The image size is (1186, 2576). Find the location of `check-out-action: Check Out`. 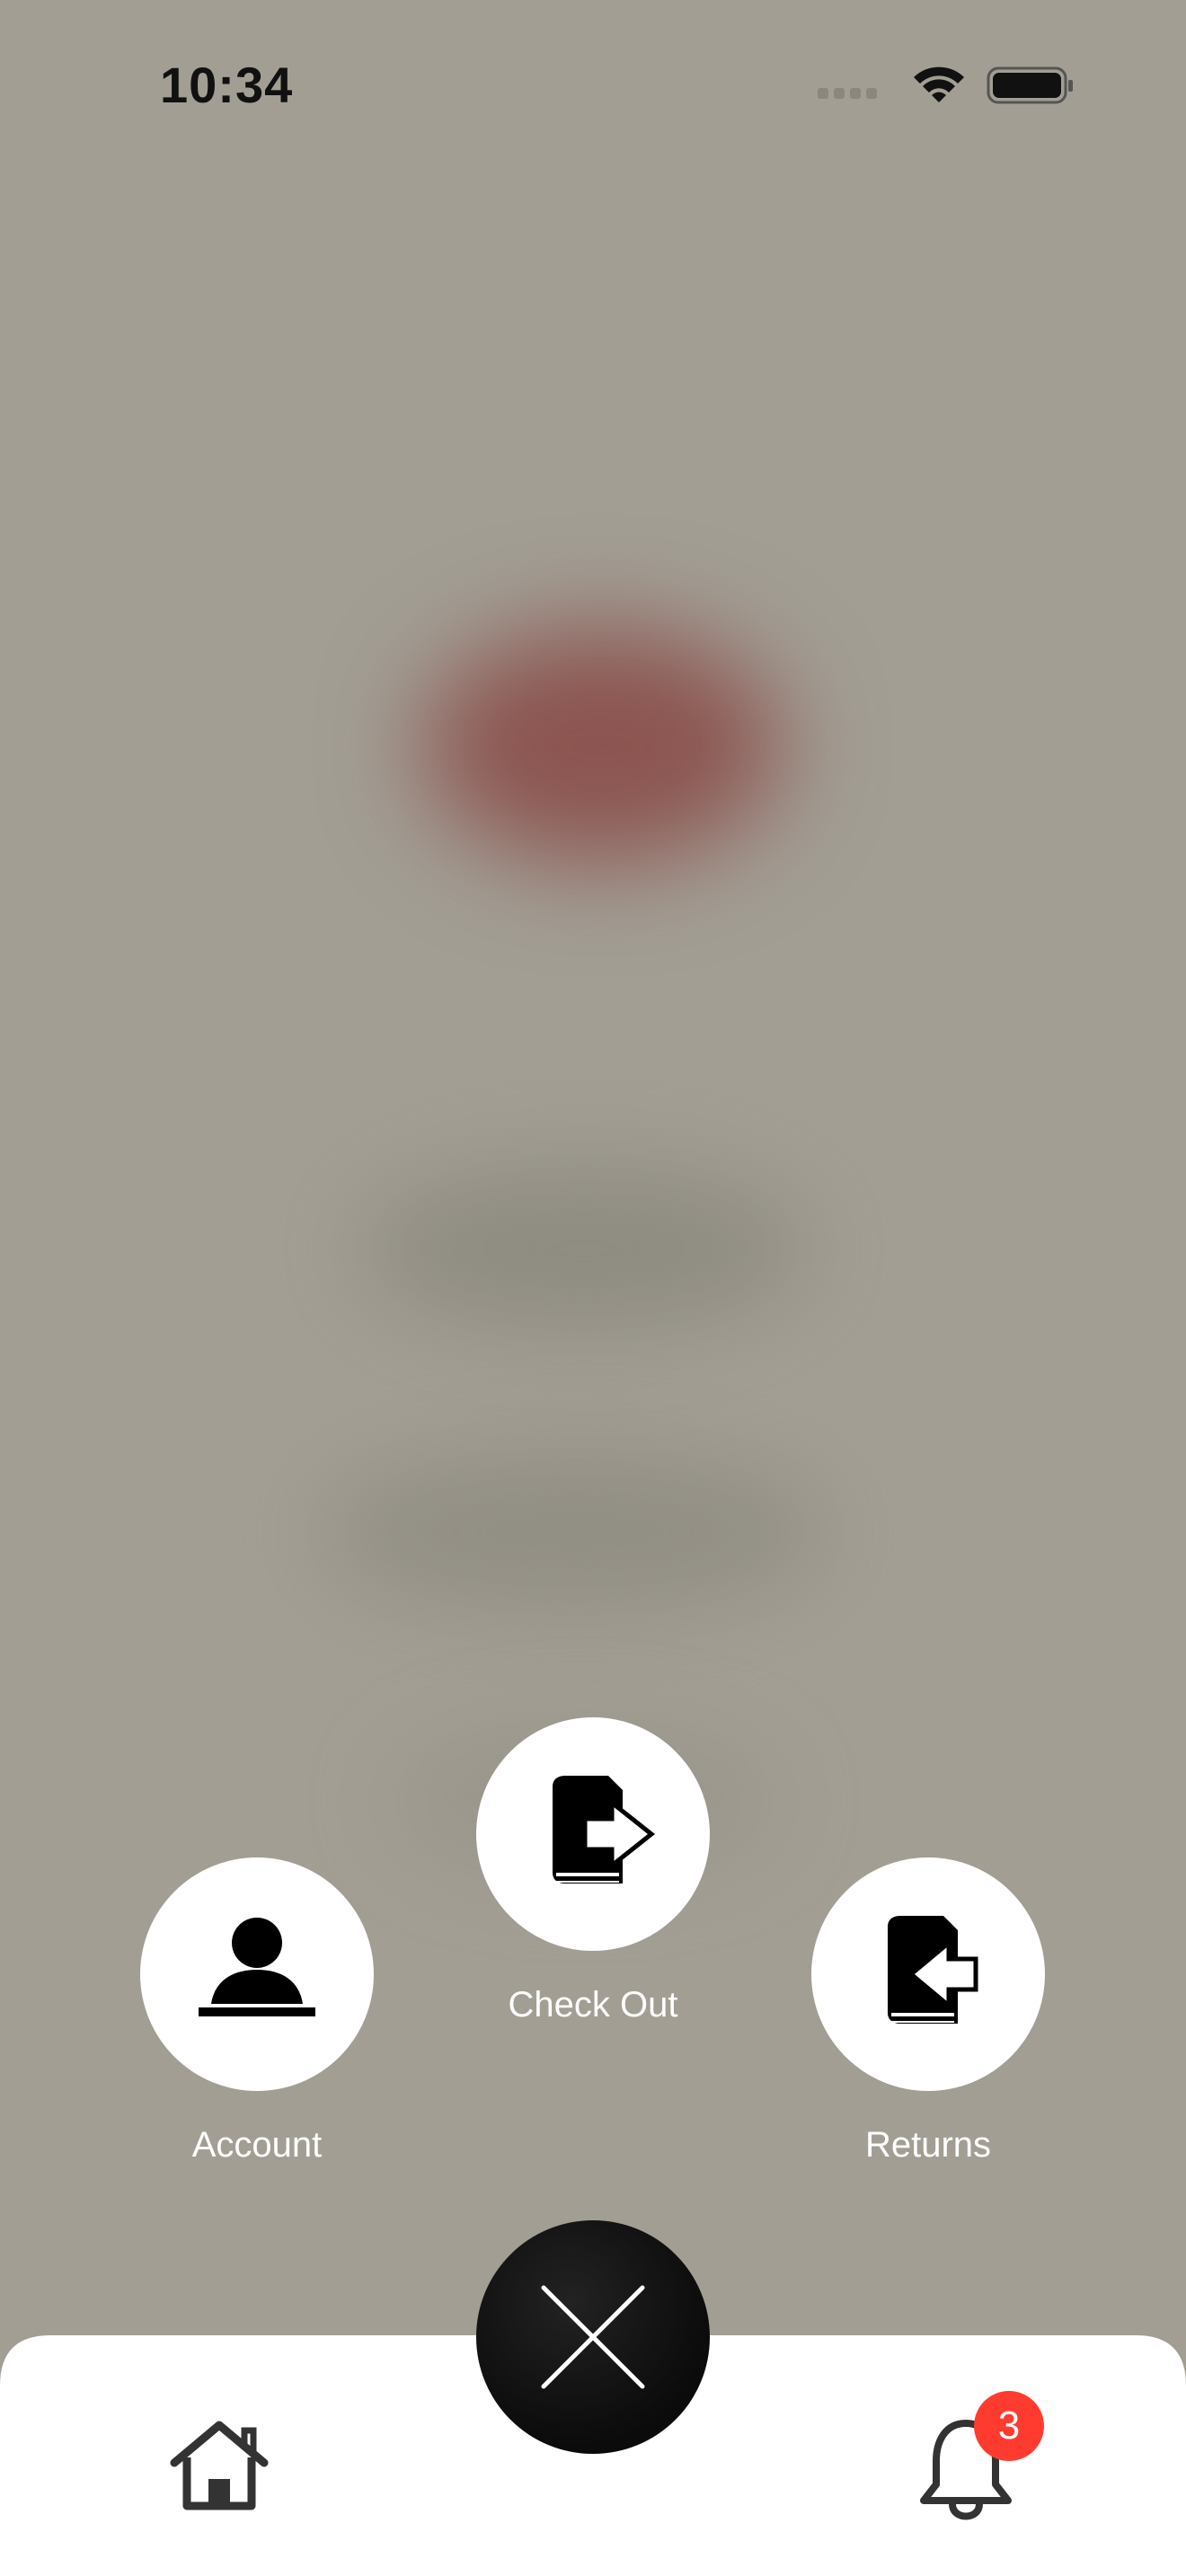

check-out-action: Check Out is located at coordinates (593, 1871).